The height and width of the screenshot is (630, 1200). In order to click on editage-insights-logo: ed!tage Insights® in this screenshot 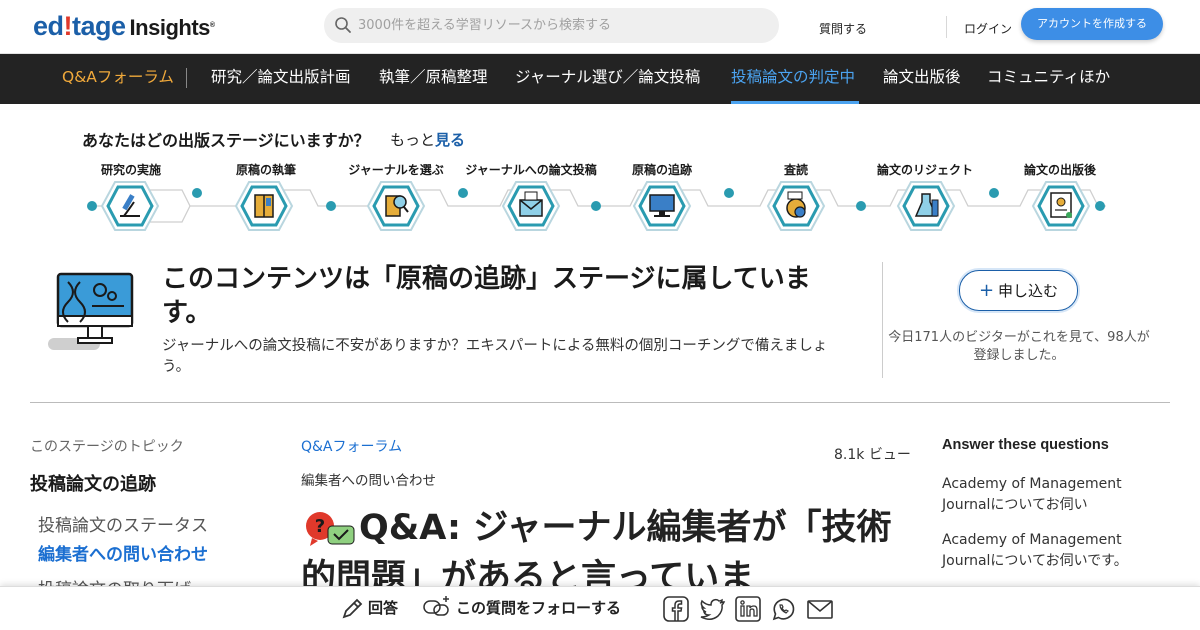, I will do `click(124, 27)`.